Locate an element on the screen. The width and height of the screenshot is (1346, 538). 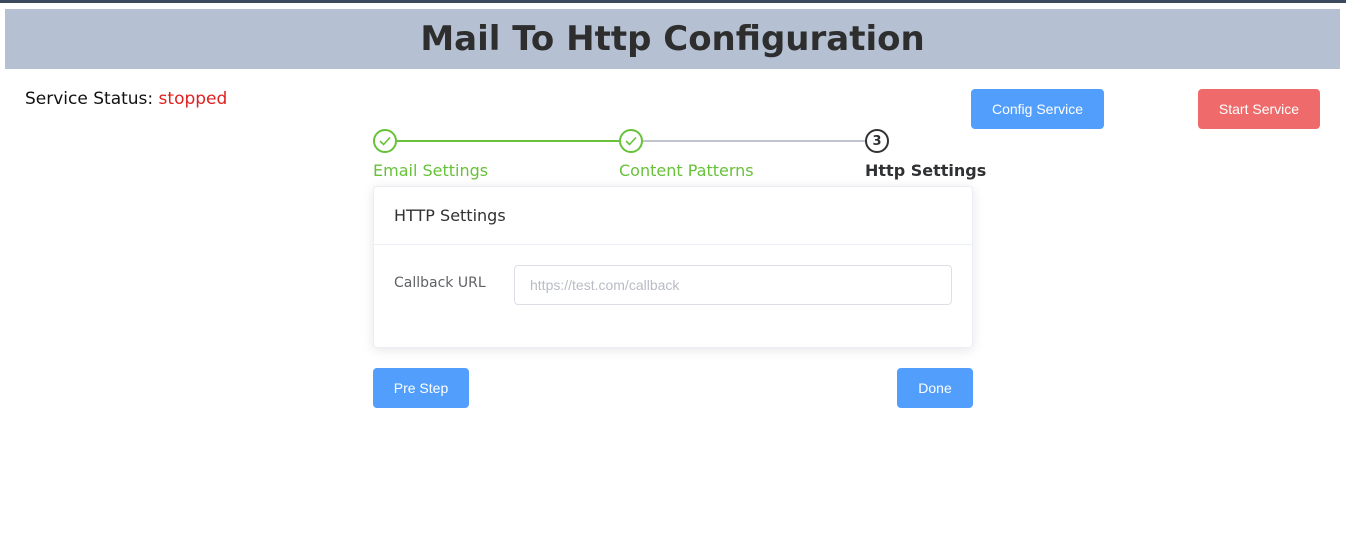
service-status-value: stopped is located at coordinates (193, 99).